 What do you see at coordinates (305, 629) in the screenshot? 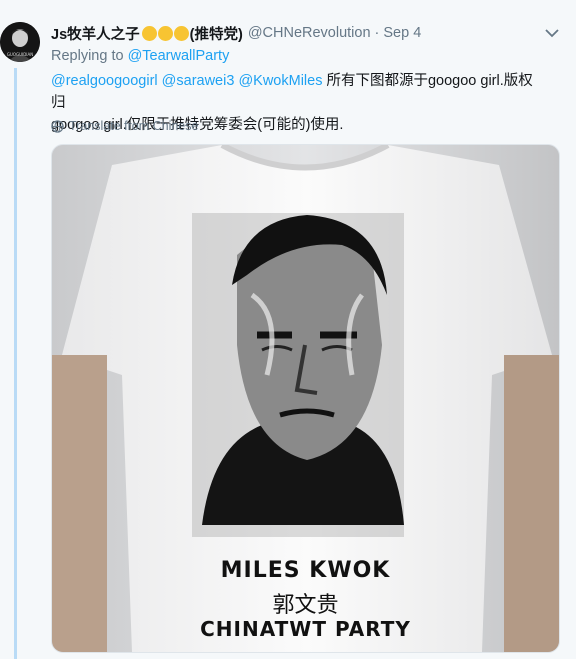
I see `shirt-line3: CHINATWT PARTY` at bounding box center [305, 629].